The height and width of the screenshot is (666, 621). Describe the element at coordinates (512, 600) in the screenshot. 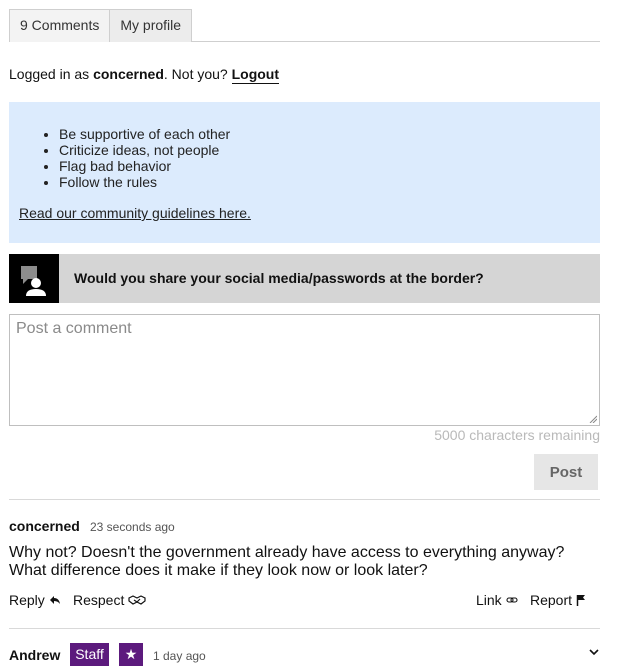

I see `link-icon` at that location.